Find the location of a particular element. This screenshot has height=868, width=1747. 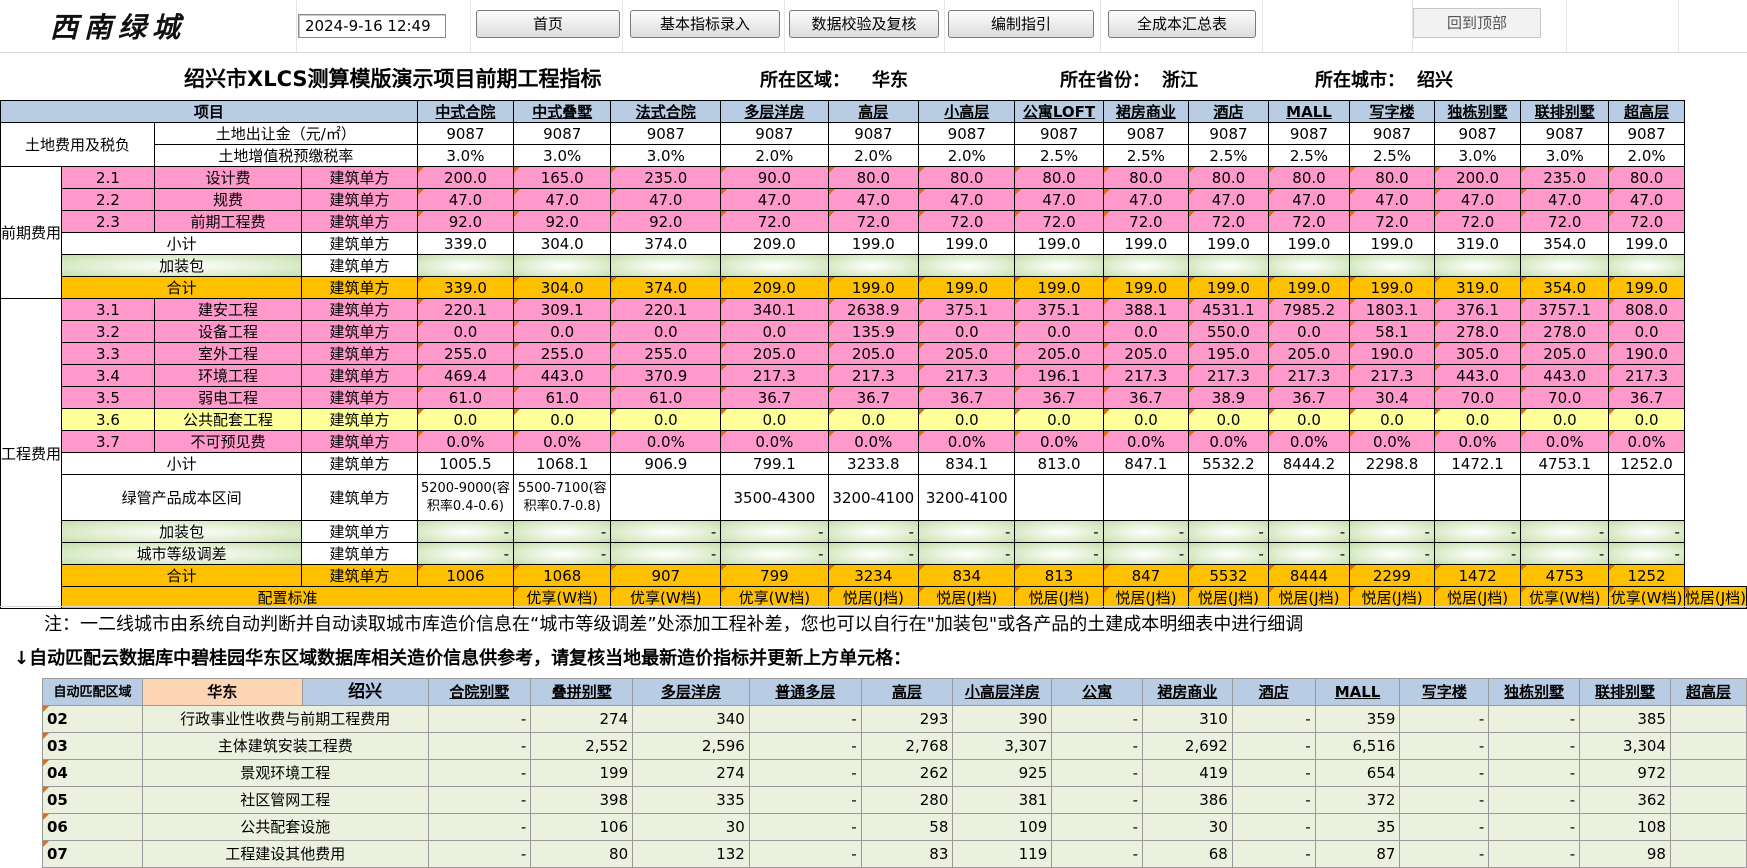

value-cell: 1068 is located at coordinates (562, 575).